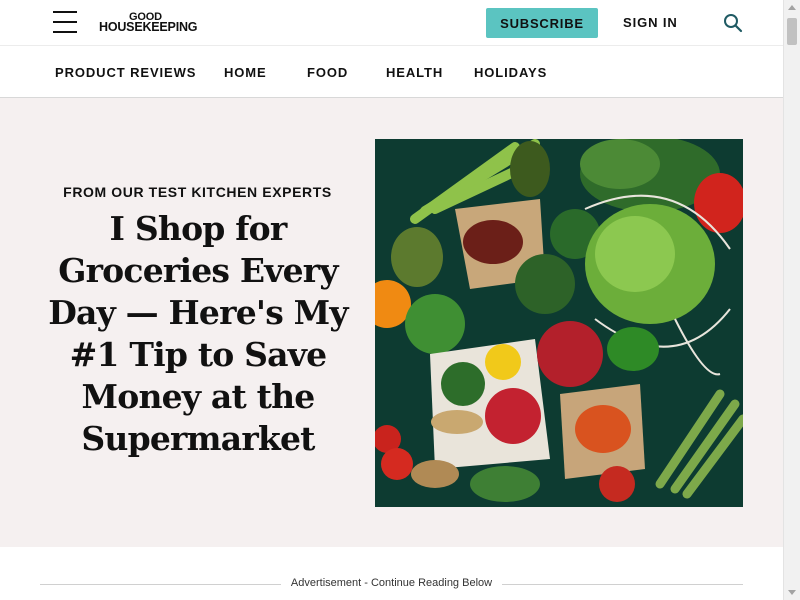  What do you see at coordinates (391, 23) in the screenshot?
I see `top-bar: GOOD HOUSEKEEPING SUBSCRIBE SIGN IN` at bounding box center [391, 23].